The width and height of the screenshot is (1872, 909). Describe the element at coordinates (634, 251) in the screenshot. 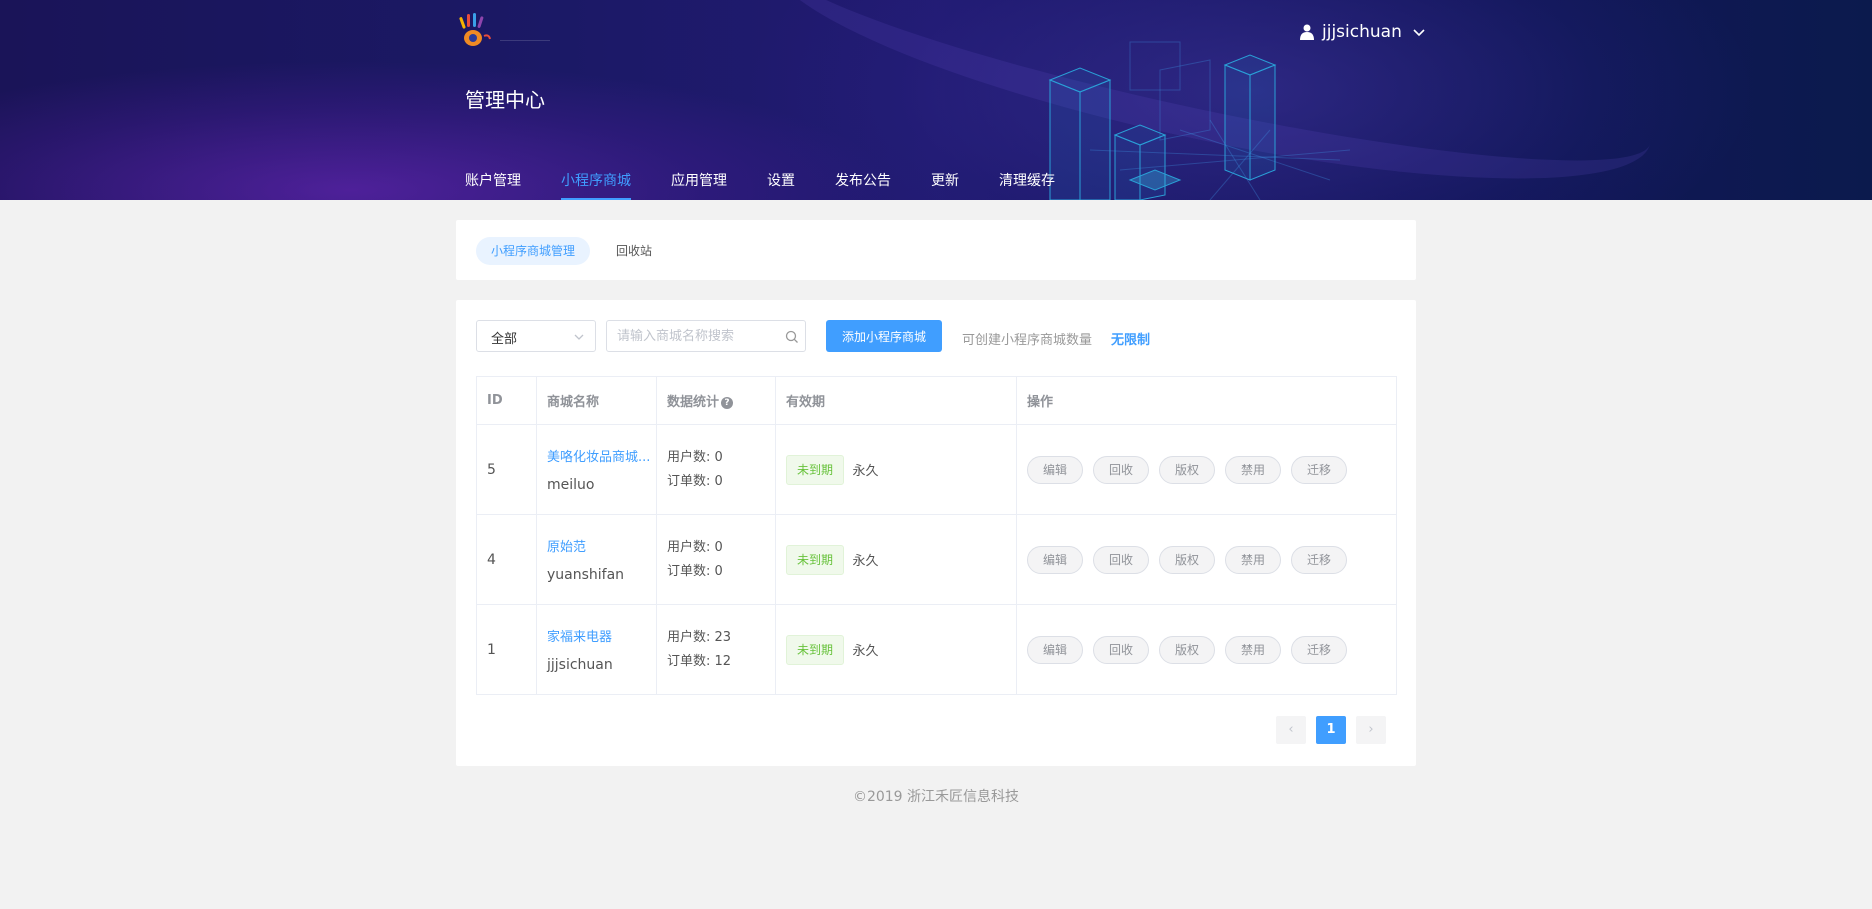

I see `tab-recycle-bin: 回收站` at that location.